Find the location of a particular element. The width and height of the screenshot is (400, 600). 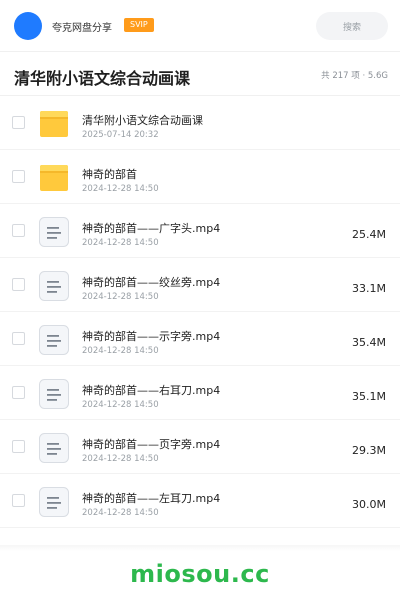

file-name: 神奇的部首——广字头.mp4 is located at coordinates (151, 228).